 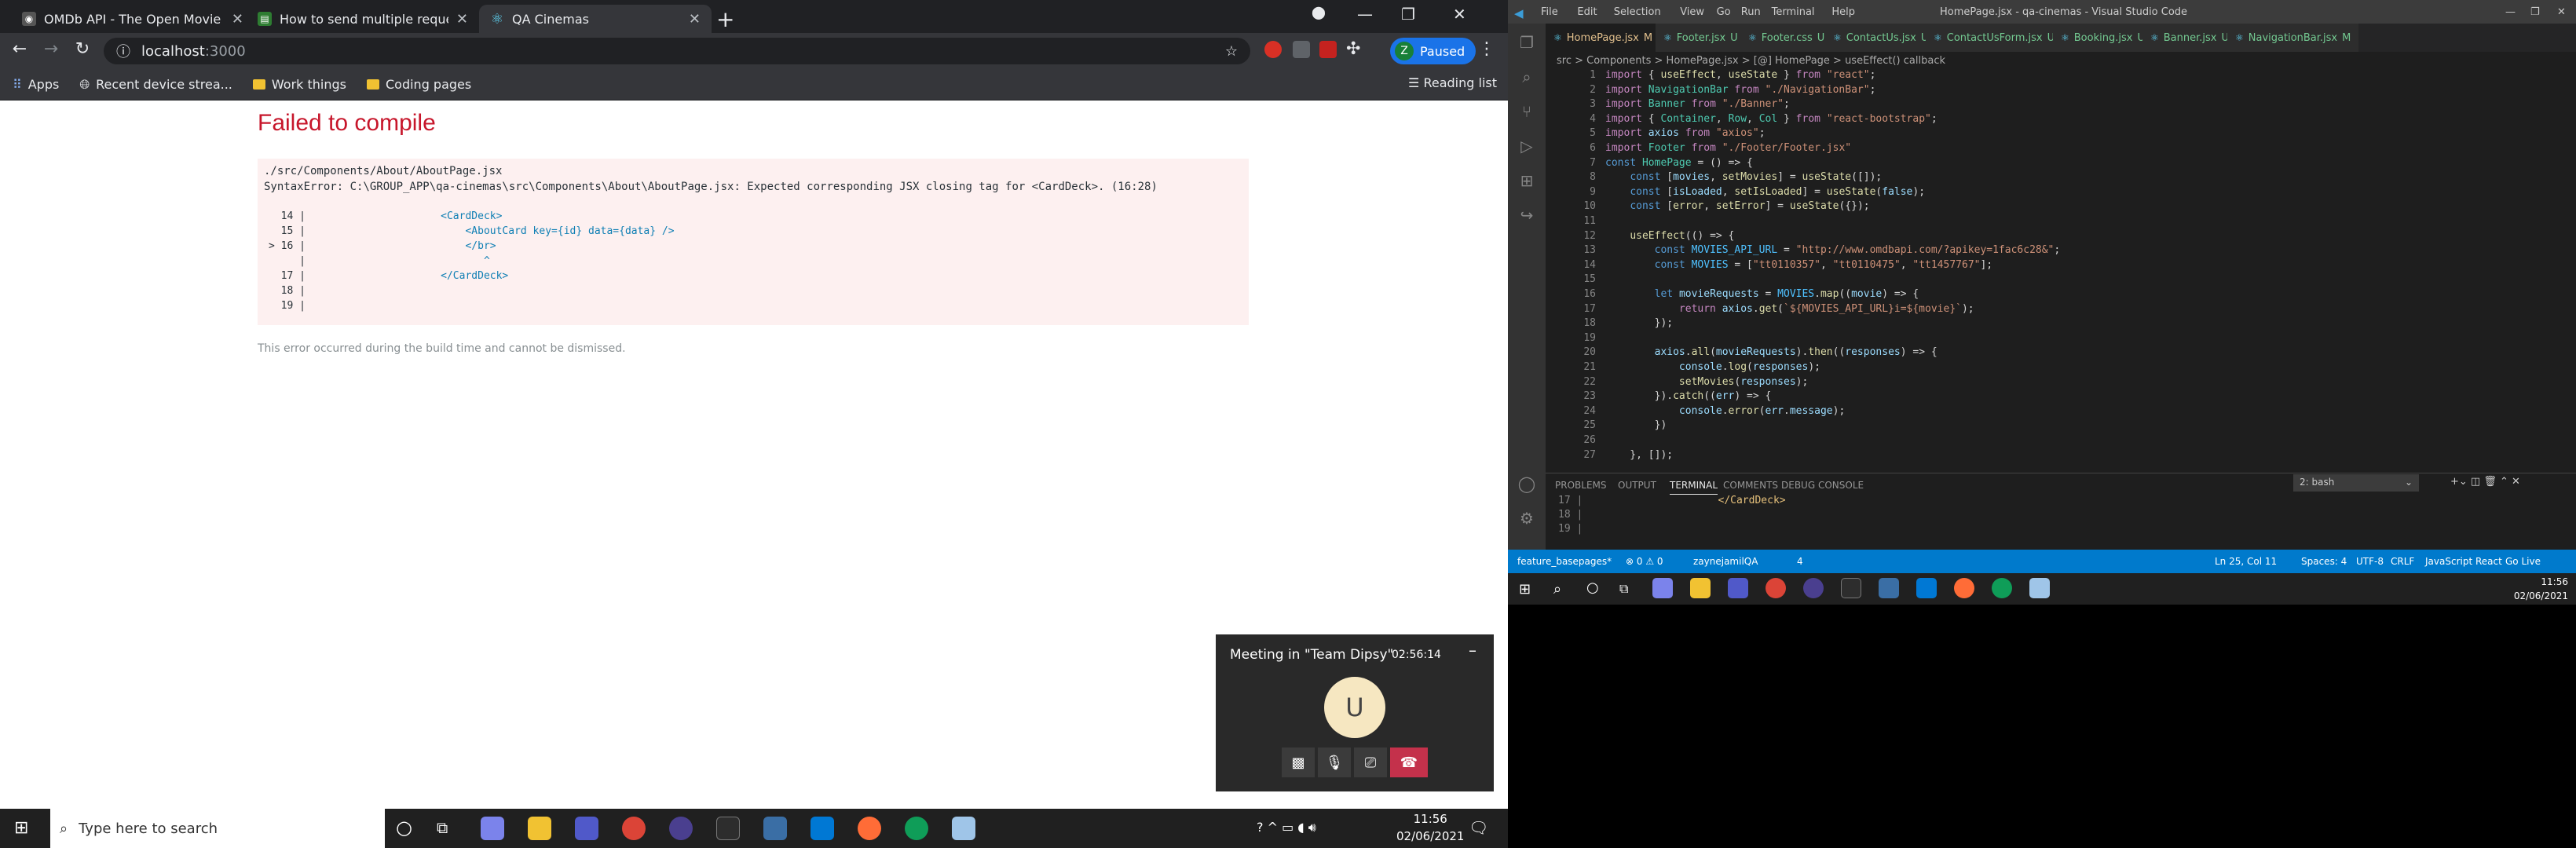 What do you see at coordinates (1587, 12) in the screenshot?
I see `menu-item-edit: Edit` at bounding box center [1587, 12].